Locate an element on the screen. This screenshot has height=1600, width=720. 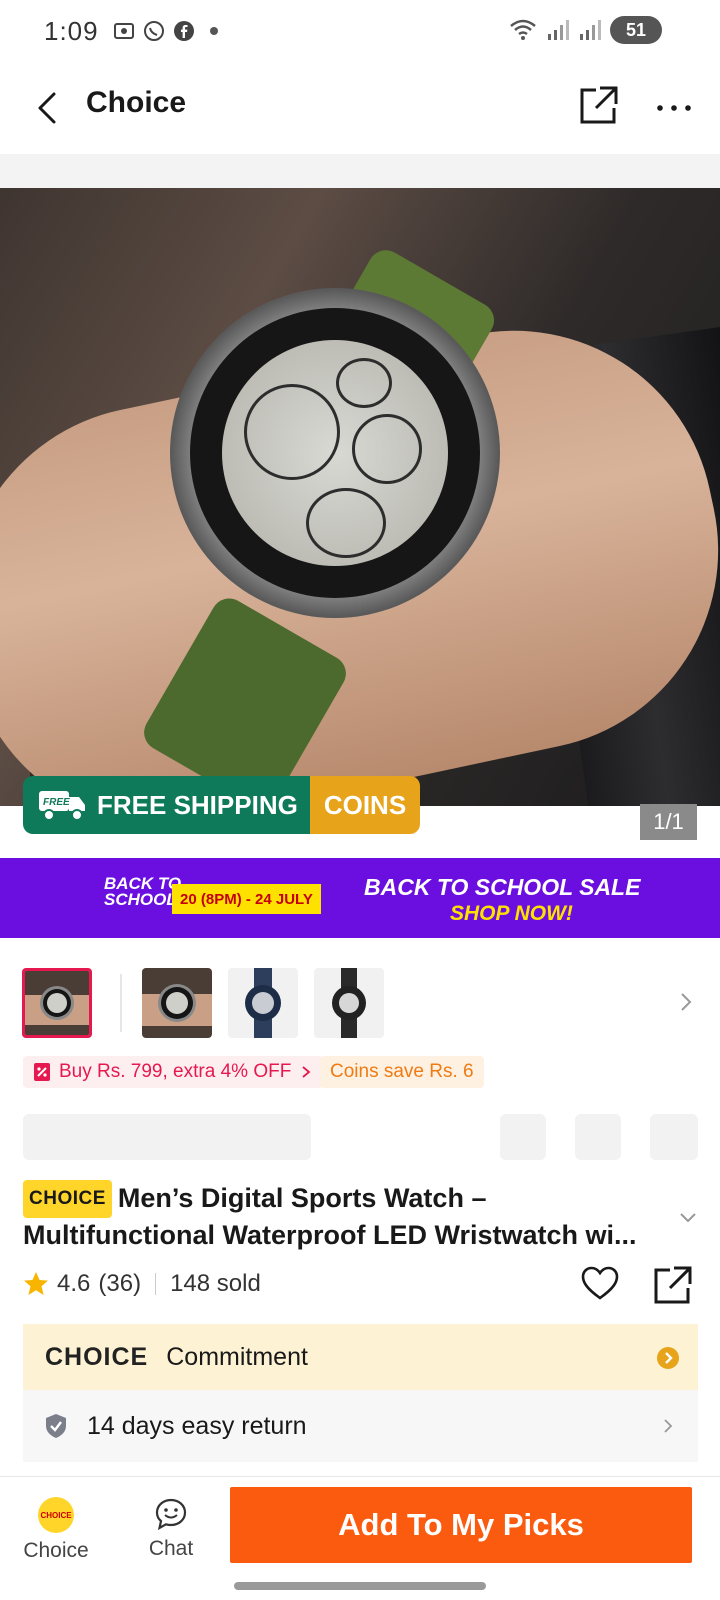
add-to-my-picks-button: Add To My Picks is located at coordinates (461, 1525).